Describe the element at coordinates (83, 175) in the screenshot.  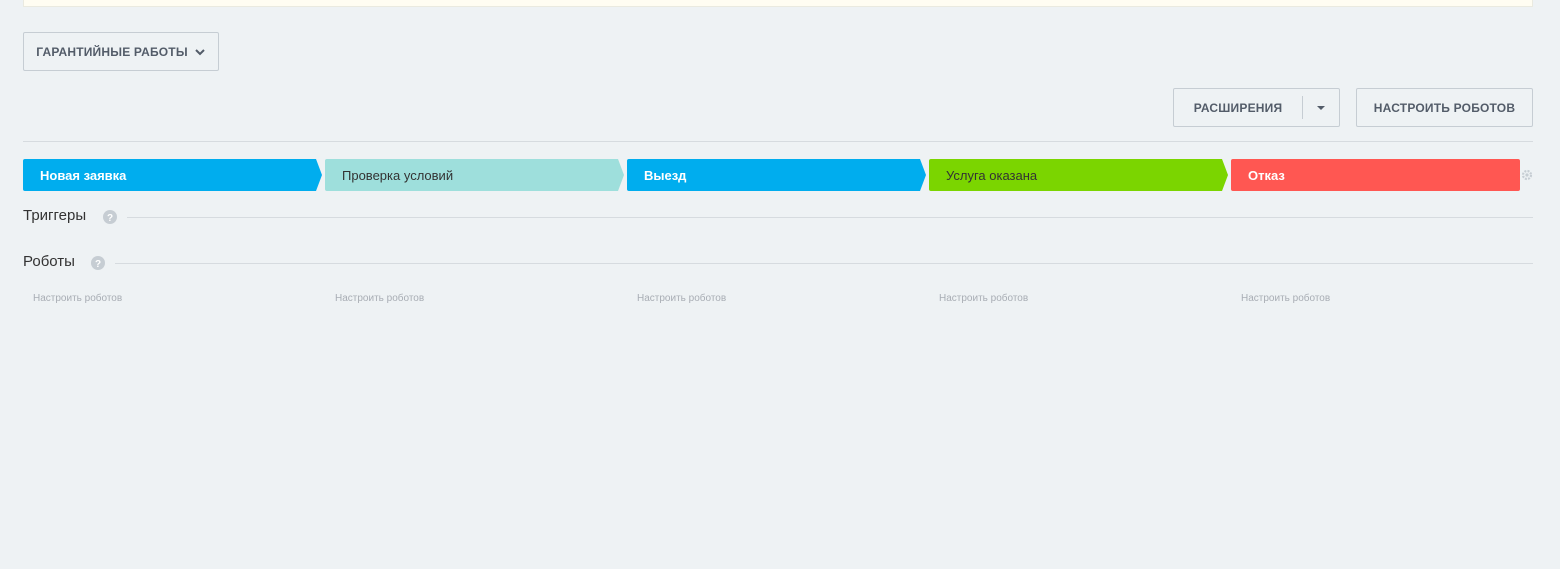
I see `stage-label: Новая заявка` at that location.